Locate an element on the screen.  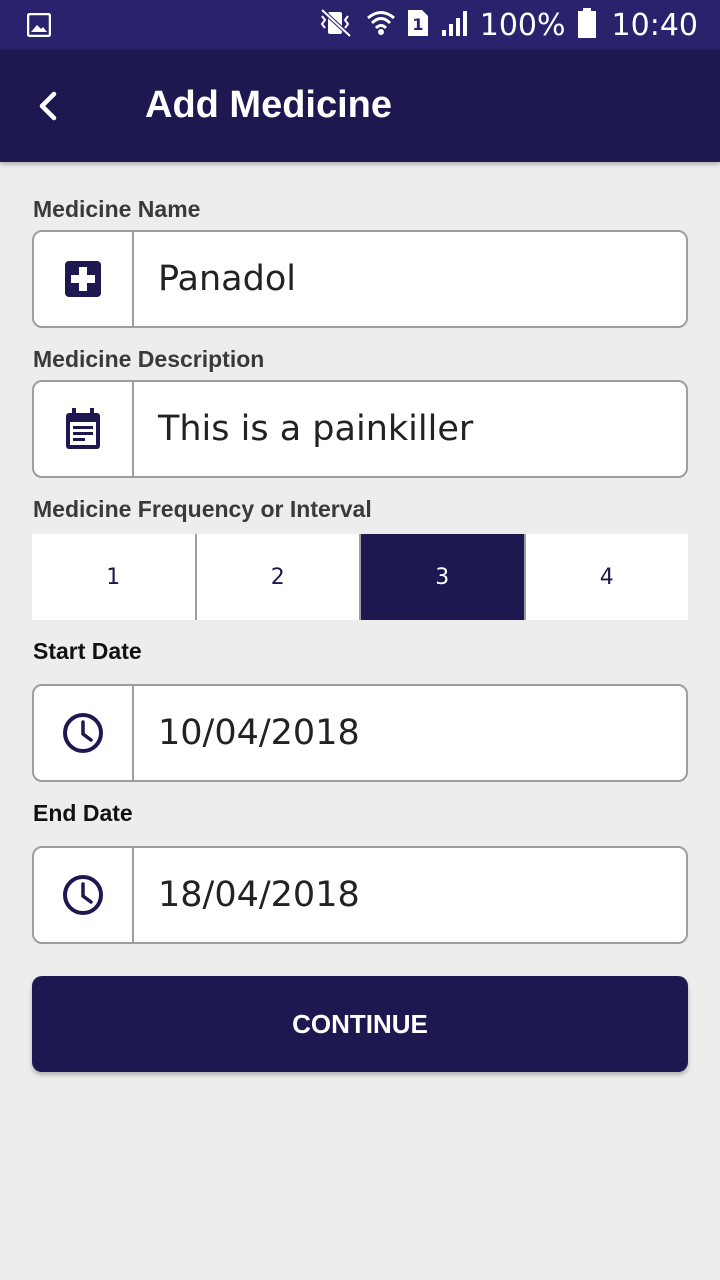
medicine-name-label: Medicine Name is located at coordinates (117, 209).